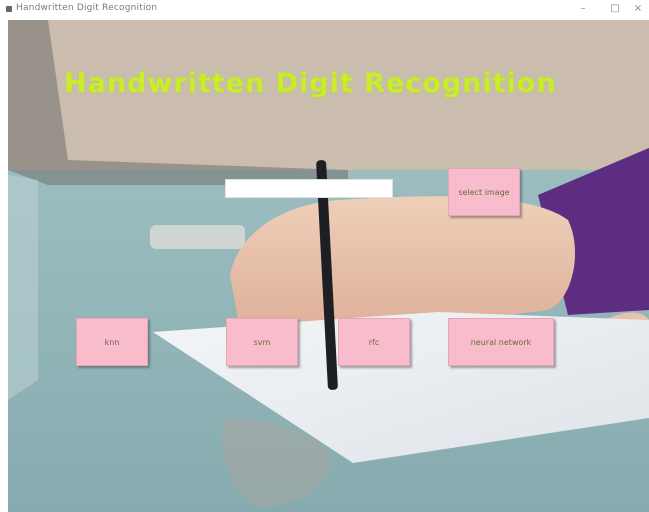 This screenshot has height=512, width=649. What do you see at coordinates (9, 9) in the screenshot?
I see `app-icon` at bounding box center [9, 9].